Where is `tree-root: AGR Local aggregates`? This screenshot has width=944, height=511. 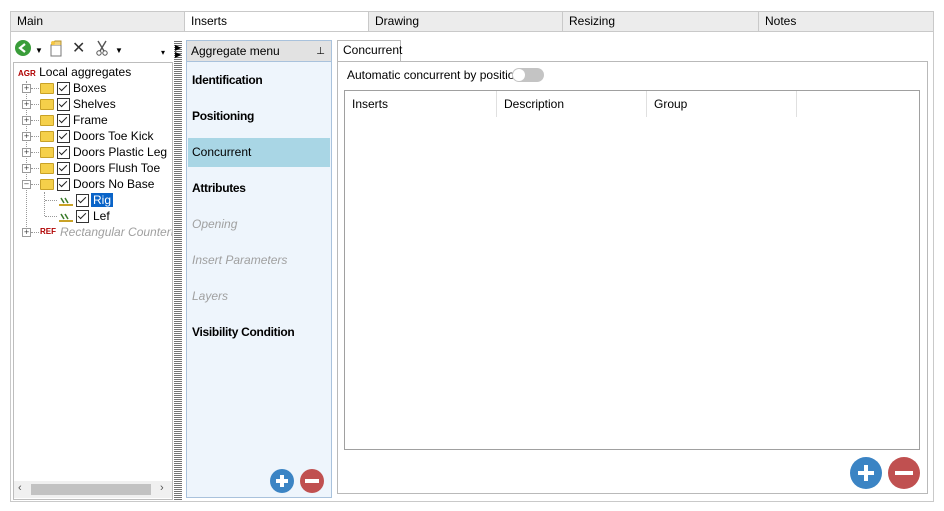 tree-root: AGR Local aggregates is located at coordinates (74, 72).